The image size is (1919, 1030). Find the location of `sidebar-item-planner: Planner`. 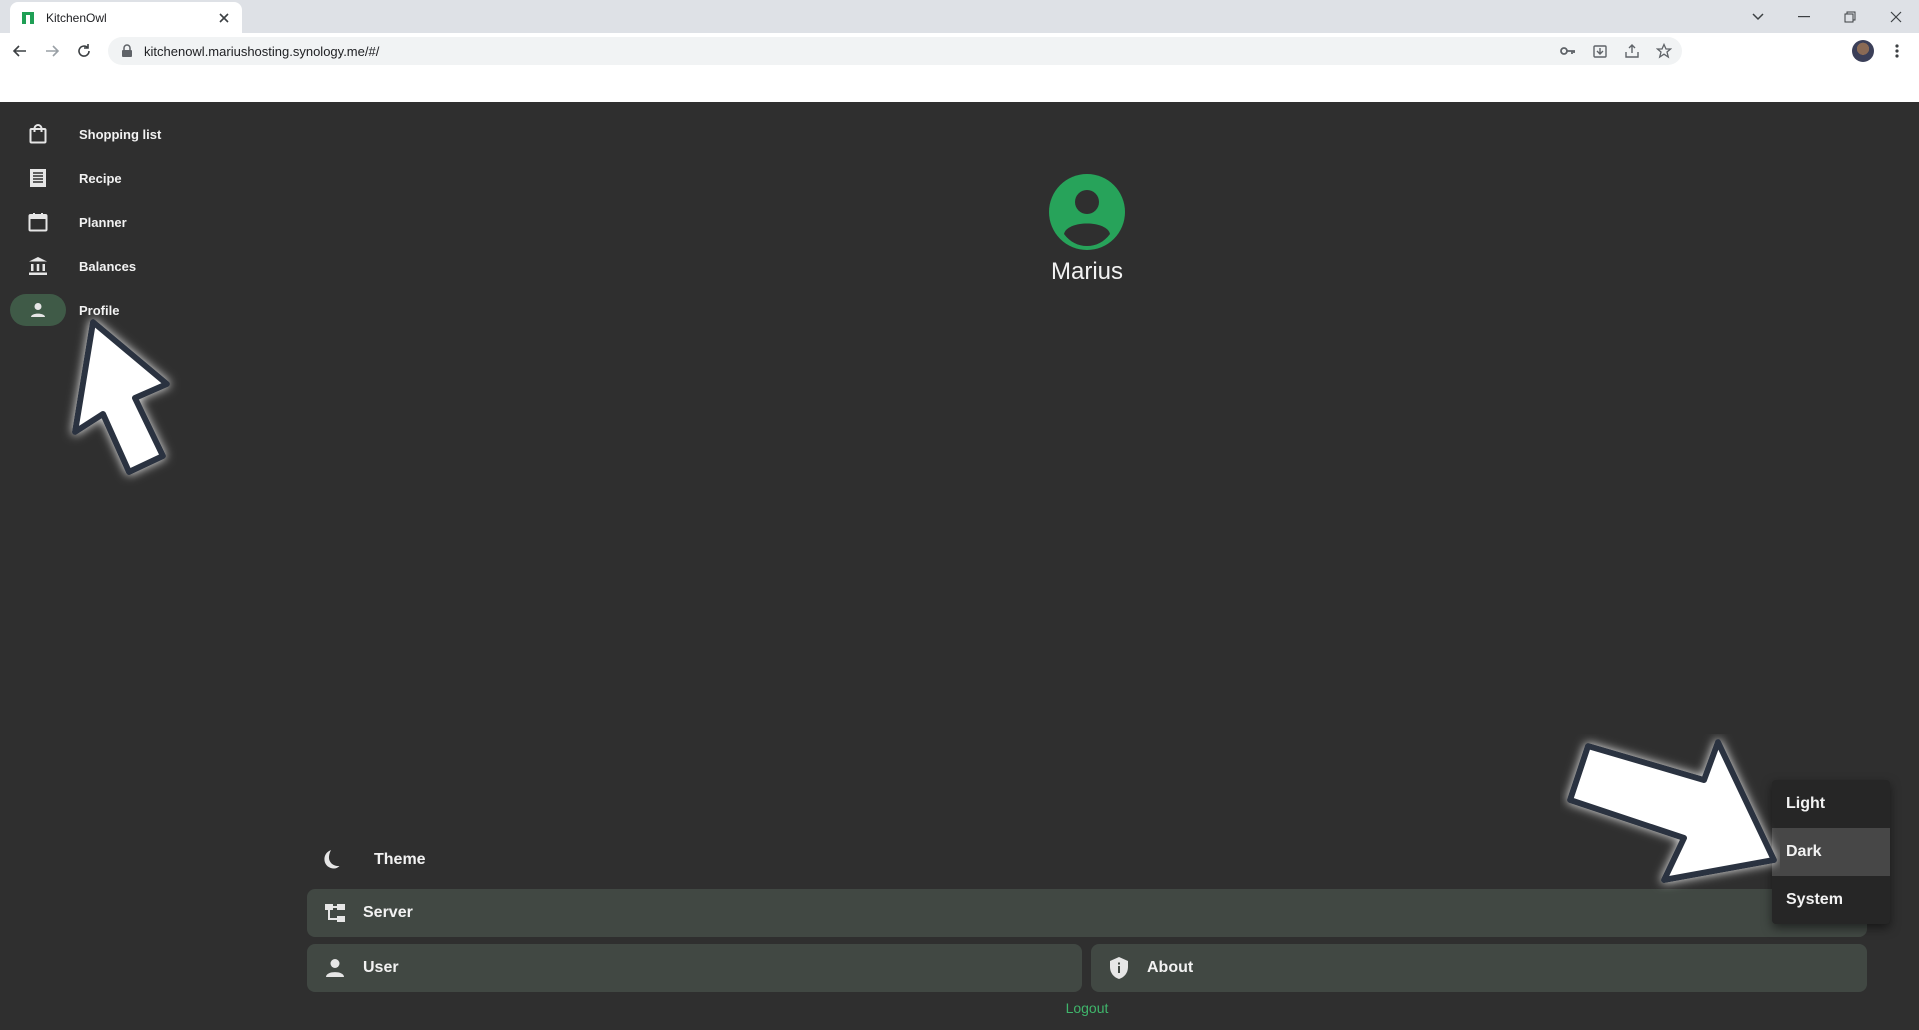

sidebar-item-planner: Planner is located at coordinates (110, 222).